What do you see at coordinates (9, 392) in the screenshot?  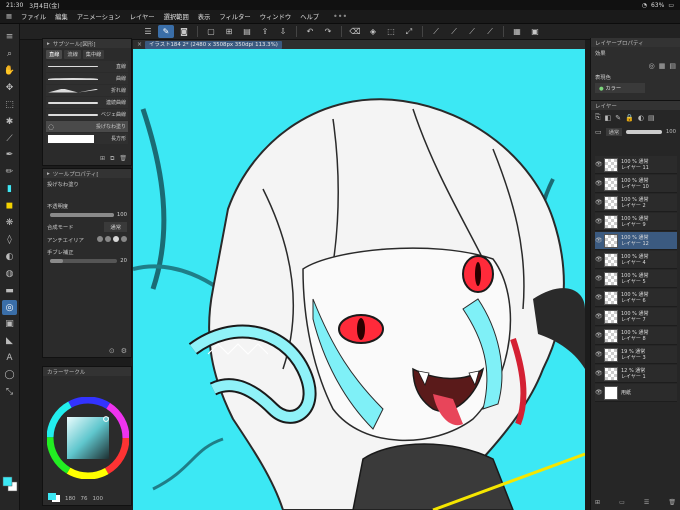 I see `correct-line-icon: ⤡` at bounding box center [9, 392].